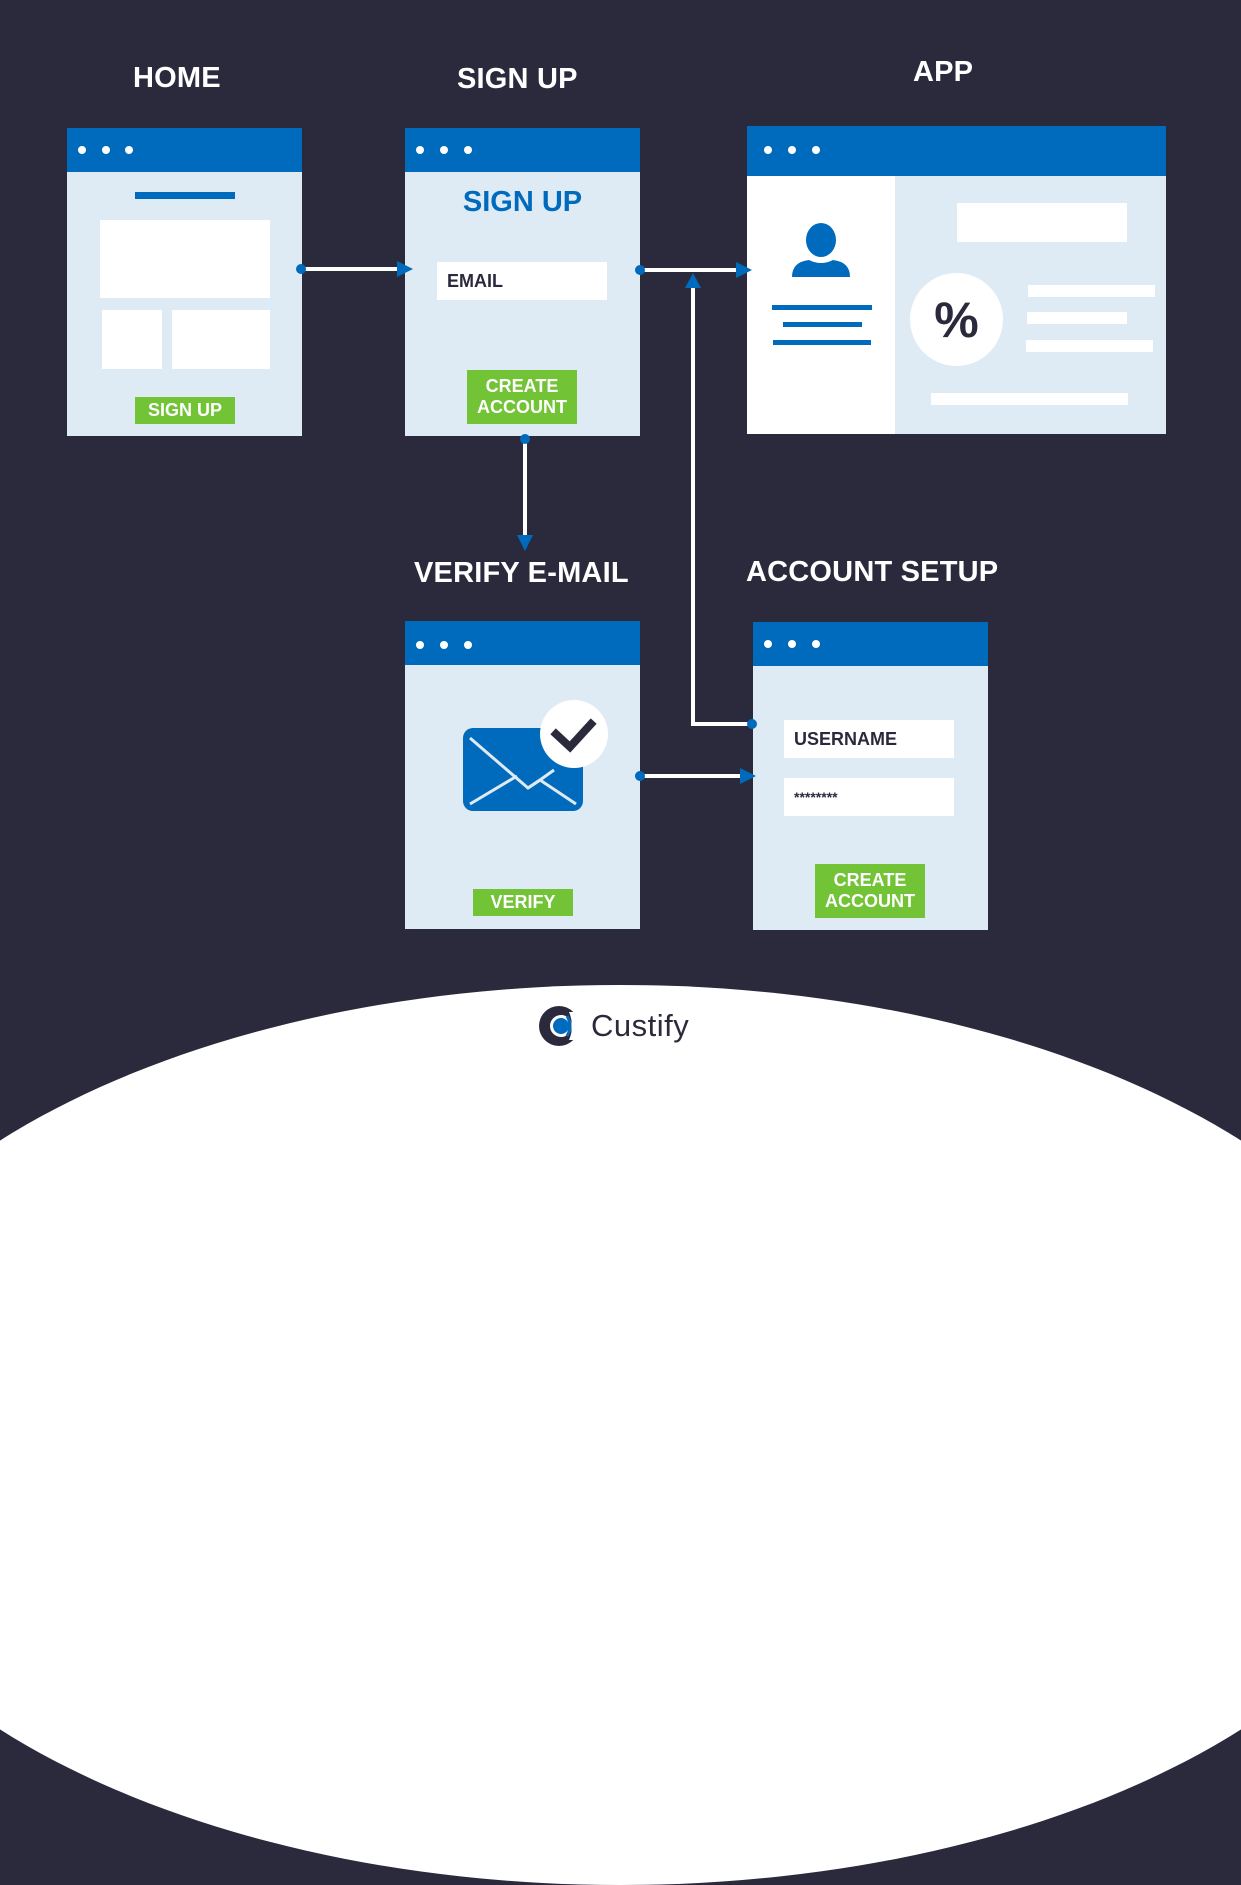 This screenshot has height=1885, width=1241. I want to click on brand-name: Custify, so click(640, 1025).